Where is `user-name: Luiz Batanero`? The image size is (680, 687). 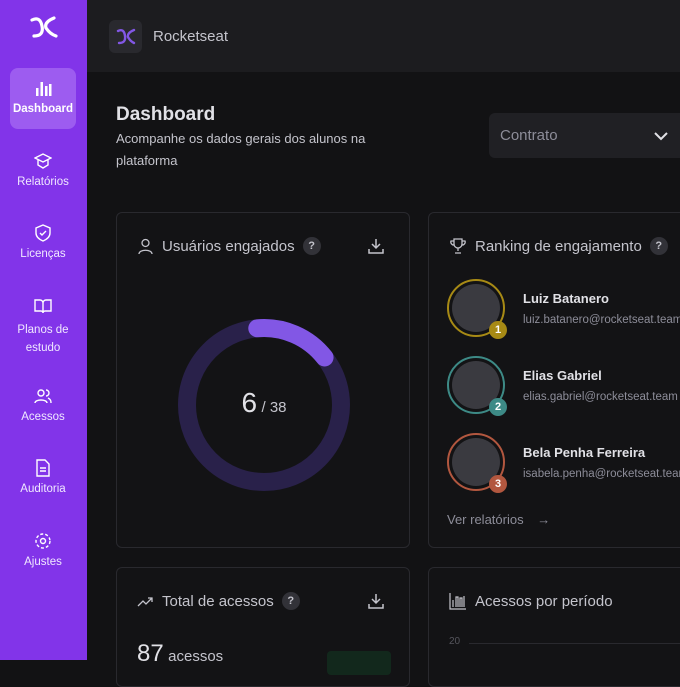
user-name: Luiz Batanero is located at coordinates (566, 298).